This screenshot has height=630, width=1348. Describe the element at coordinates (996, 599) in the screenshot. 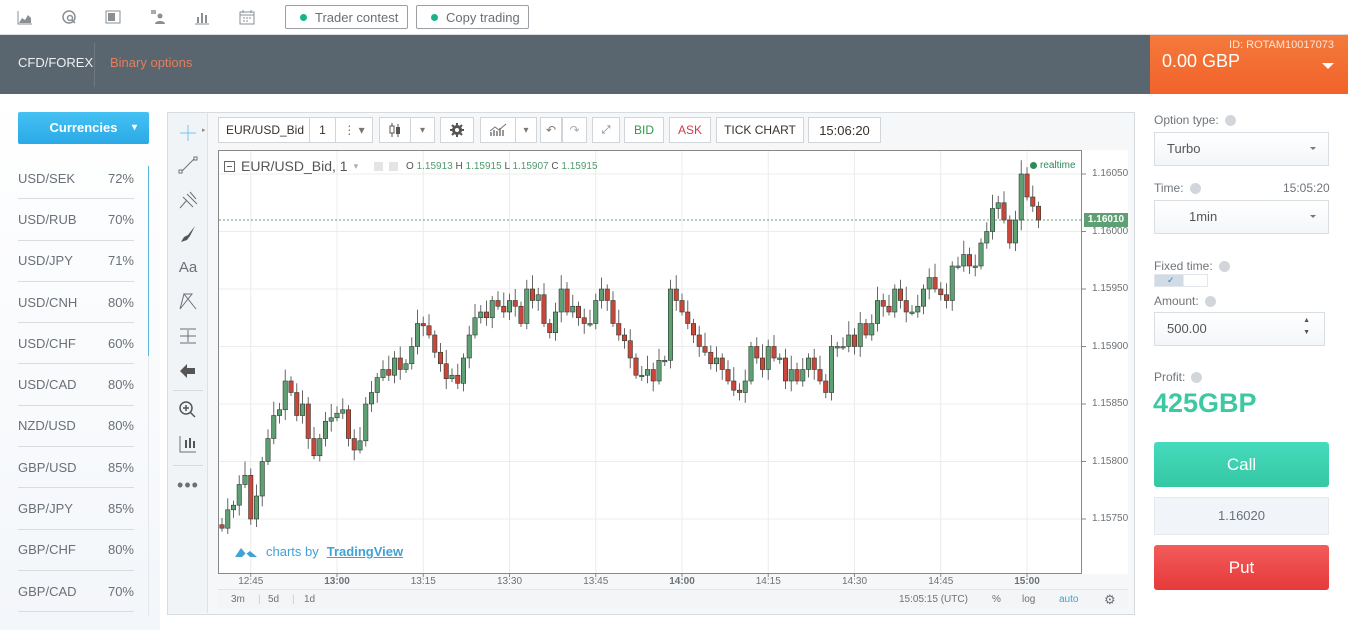

I see `percent-toggle: %` at that location.